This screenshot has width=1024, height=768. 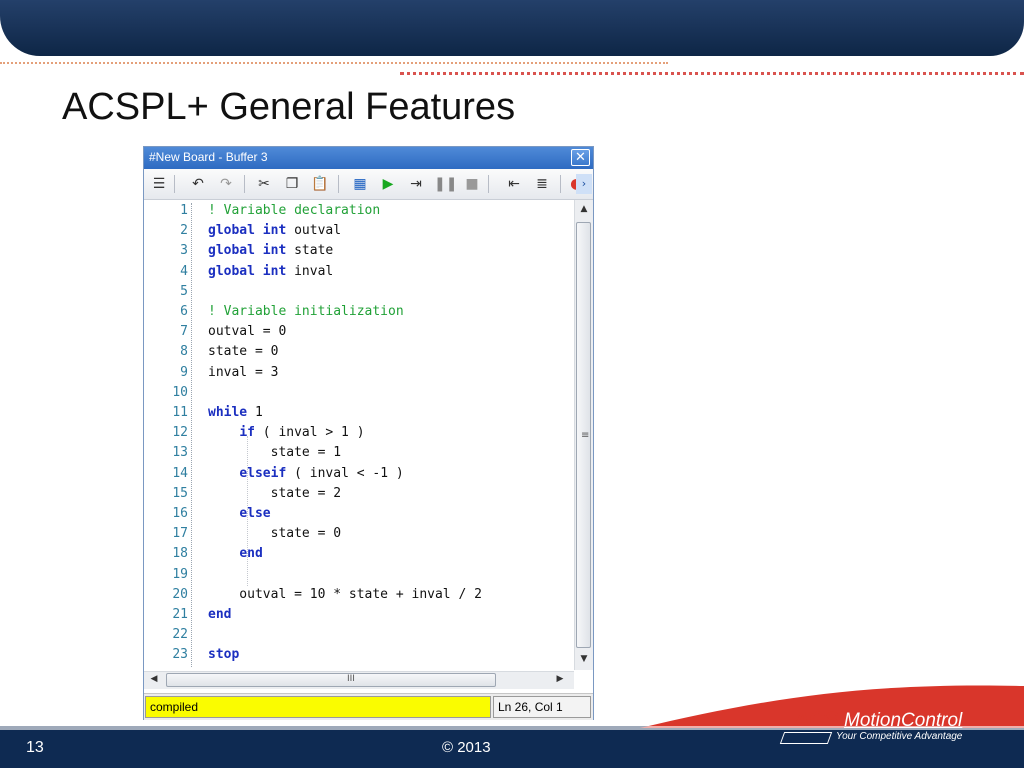 I want to click on more-icon: ›, so click(x=584, y=184).